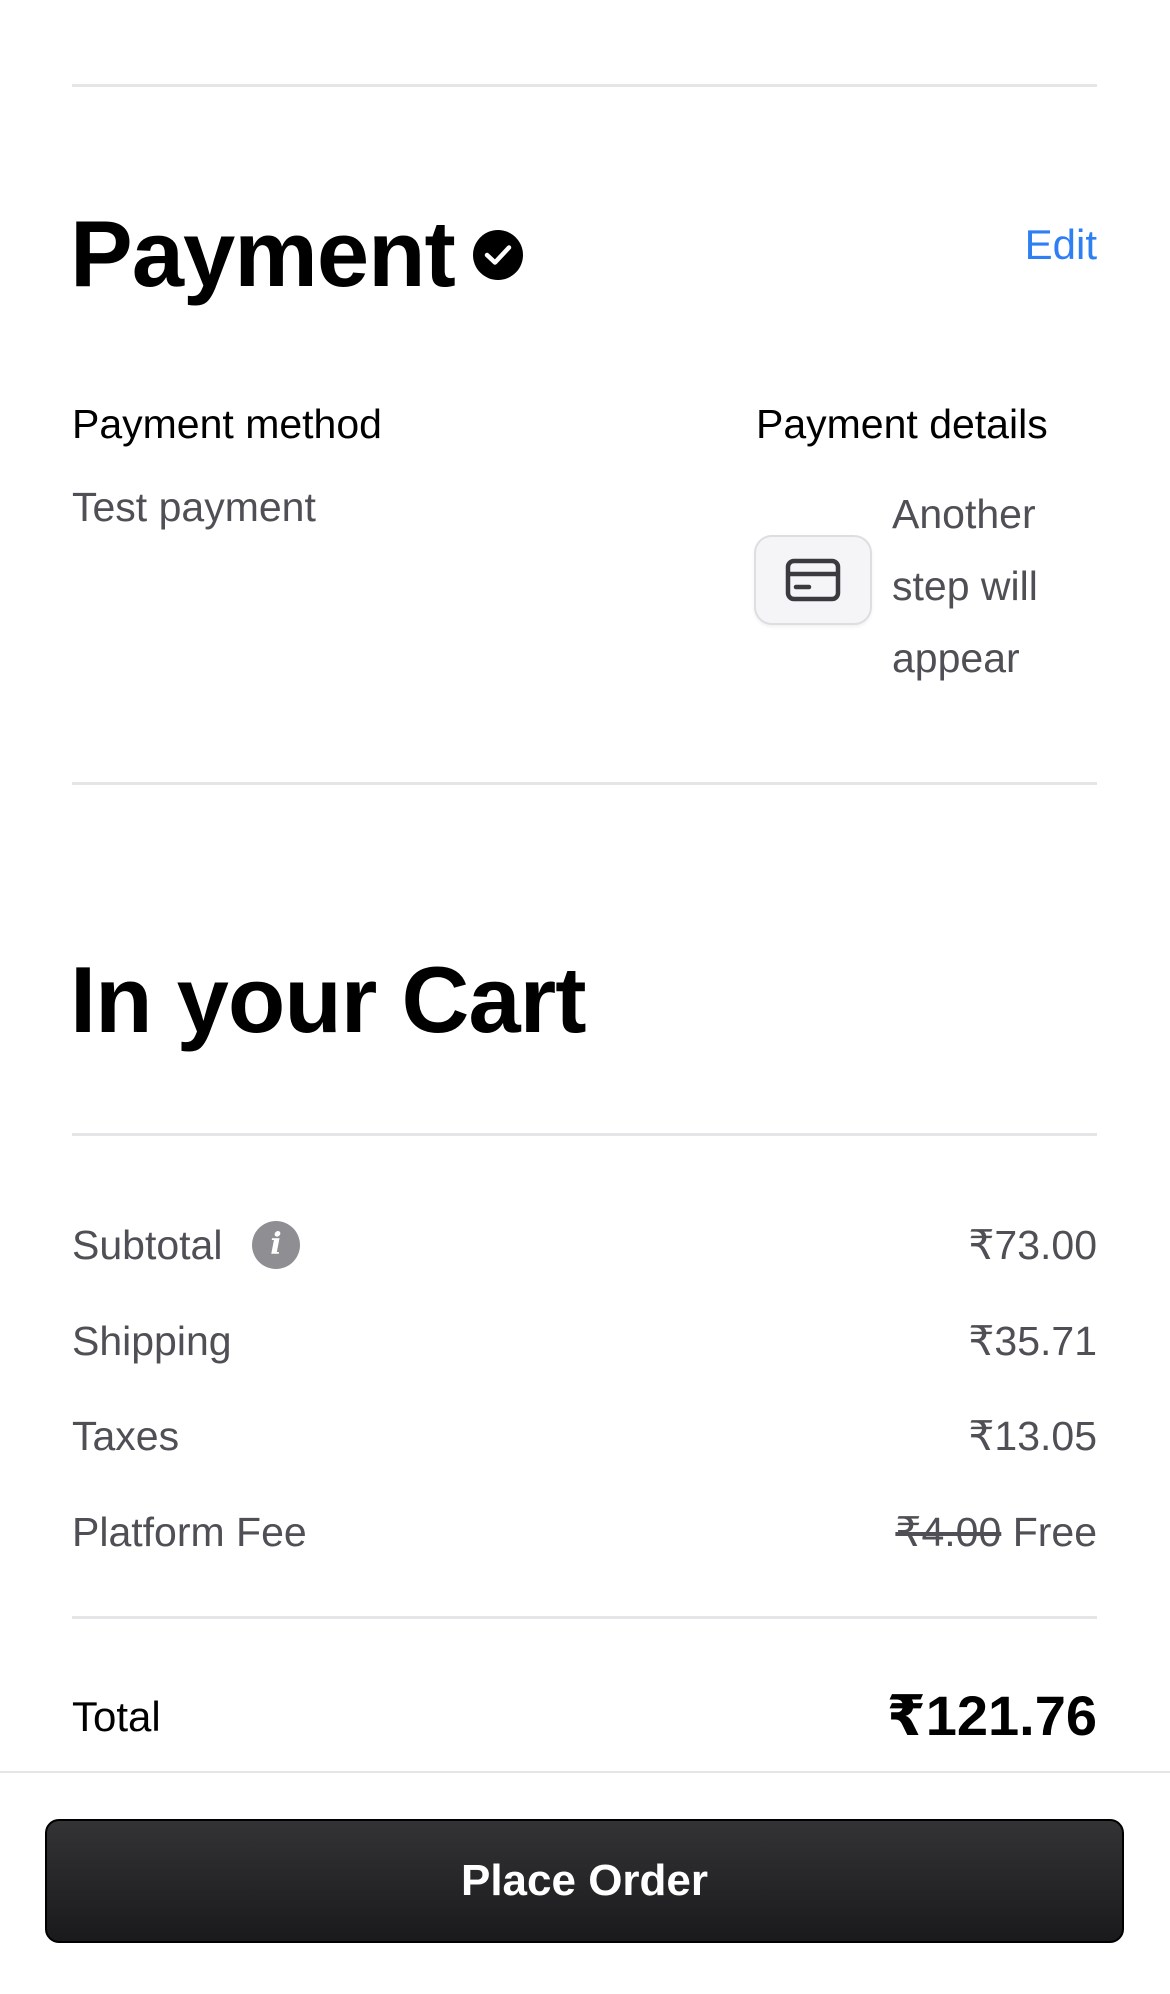 This screenshot has width=1170, height=1994. I want to click on platform-fee-value: ₹4.00 Free, so click(996, 1532).